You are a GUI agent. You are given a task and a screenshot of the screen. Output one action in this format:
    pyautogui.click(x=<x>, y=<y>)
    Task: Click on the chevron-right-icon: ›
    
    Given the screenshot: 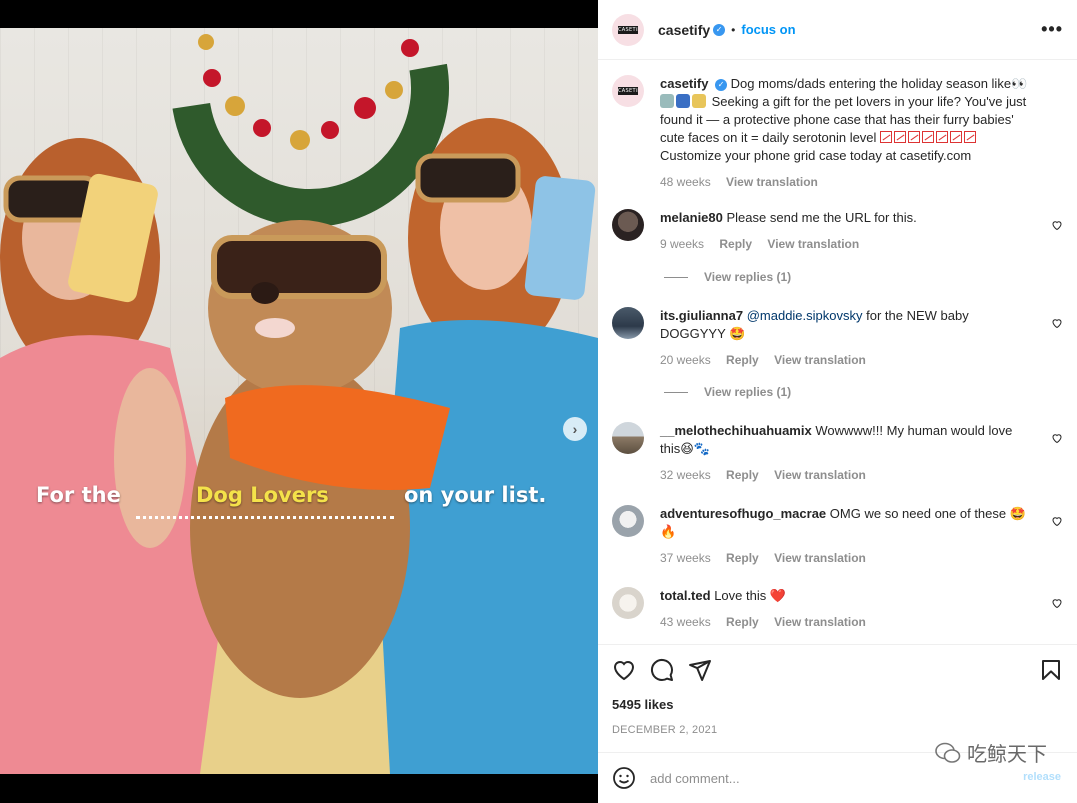 What is the action you would take?
    pyautogui.click(x=575, y=429)
    